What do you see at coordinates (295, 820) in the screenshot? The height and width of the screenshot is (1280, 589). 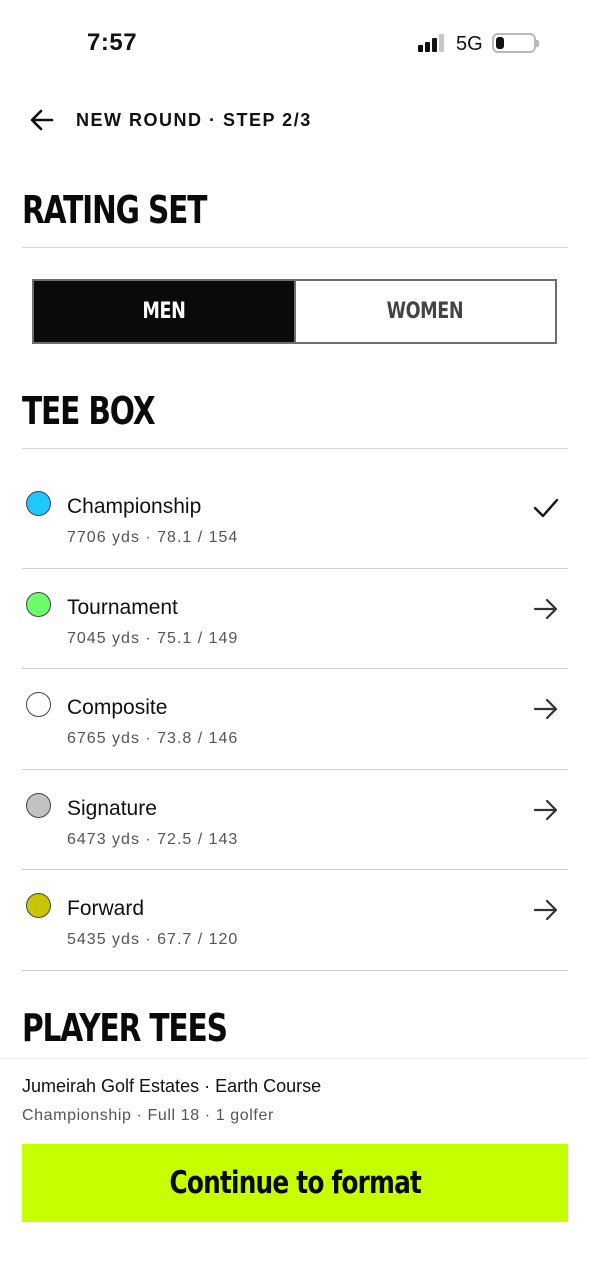 I see `tee-row-signature: Signature 6473 yds · 72.5 / 143` at bounding box center [295, 820].